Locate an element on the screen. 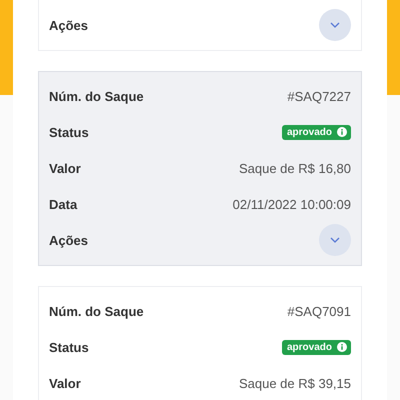 This screenshot has width=400, height=400. field-value: Saque de R$ 39,15 is located at coordinates (294, 383).